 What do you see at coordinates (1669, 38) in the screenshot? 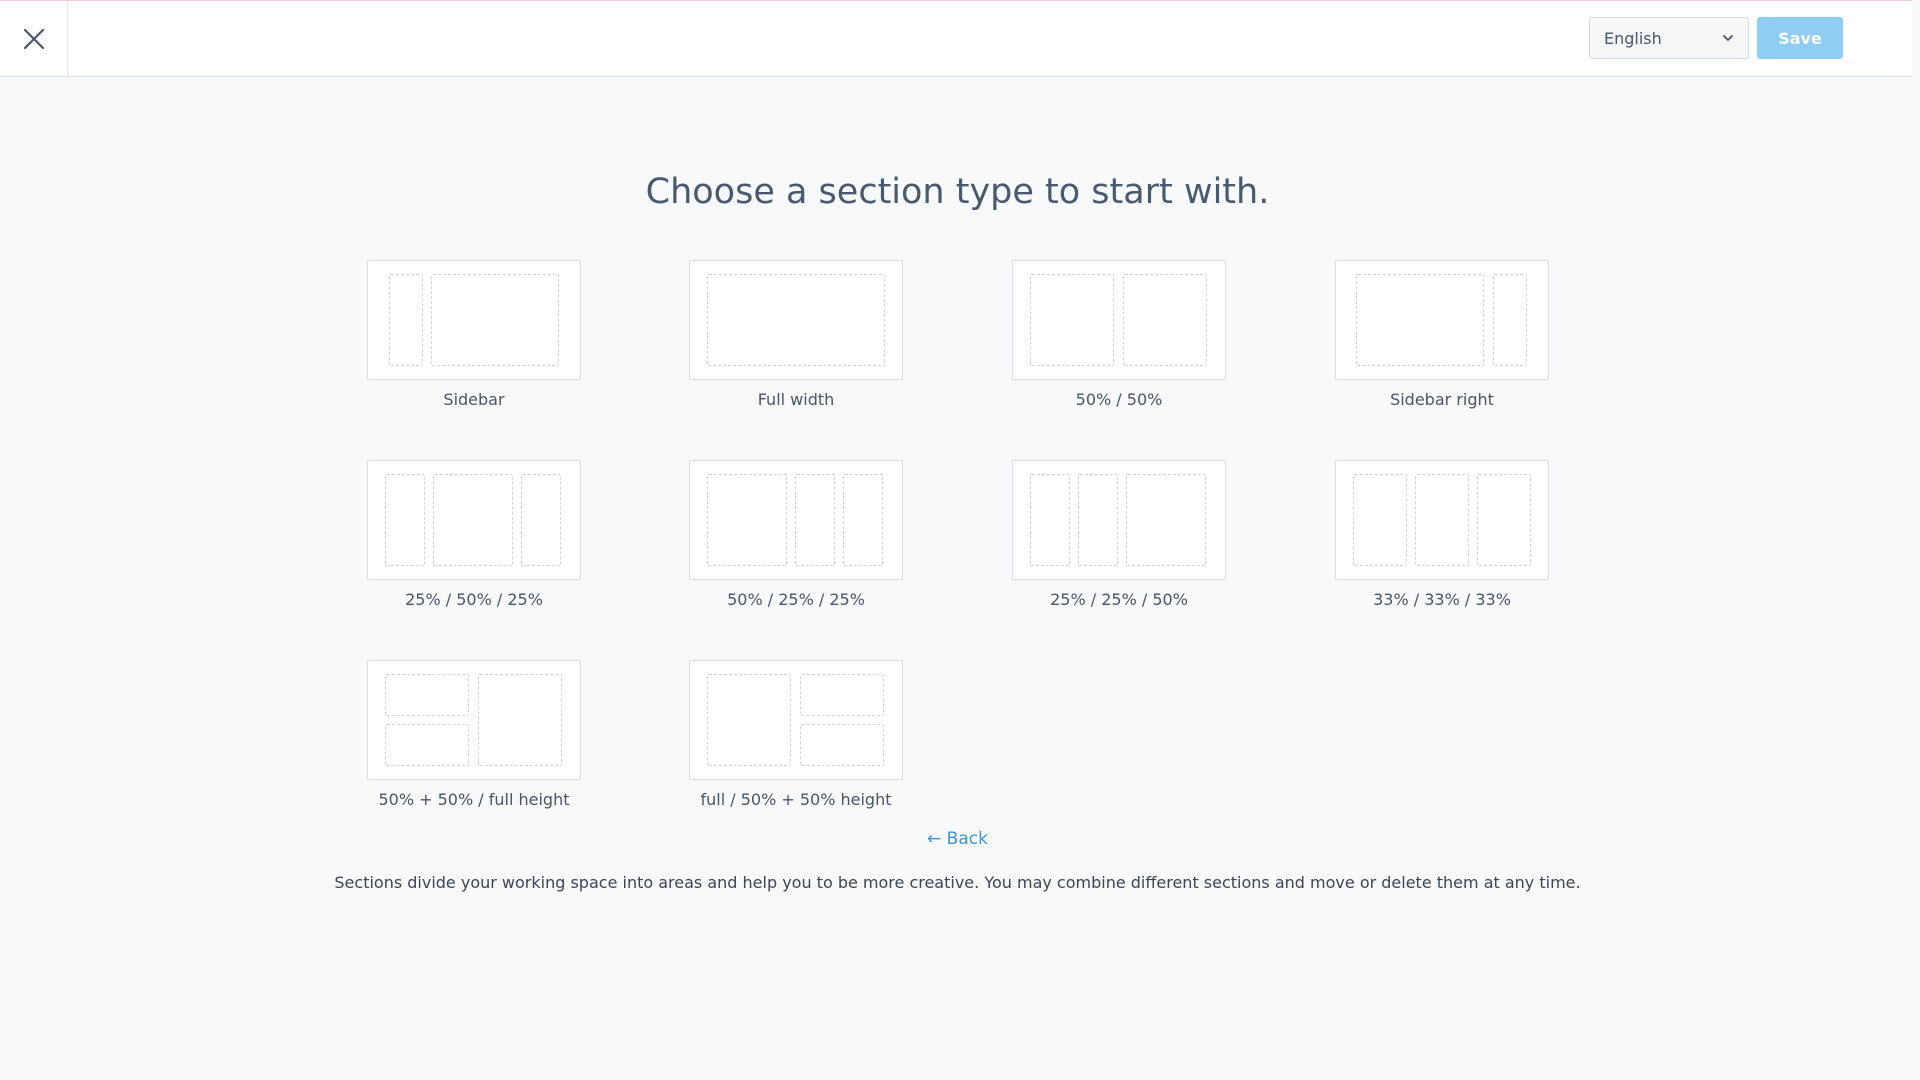
I see `language-select: English` at bounding box center [1669, 38].